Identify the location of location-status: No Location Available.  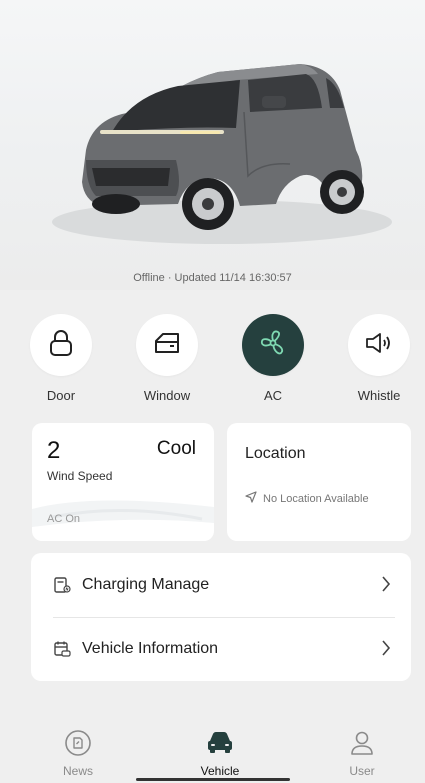
(307, 498).